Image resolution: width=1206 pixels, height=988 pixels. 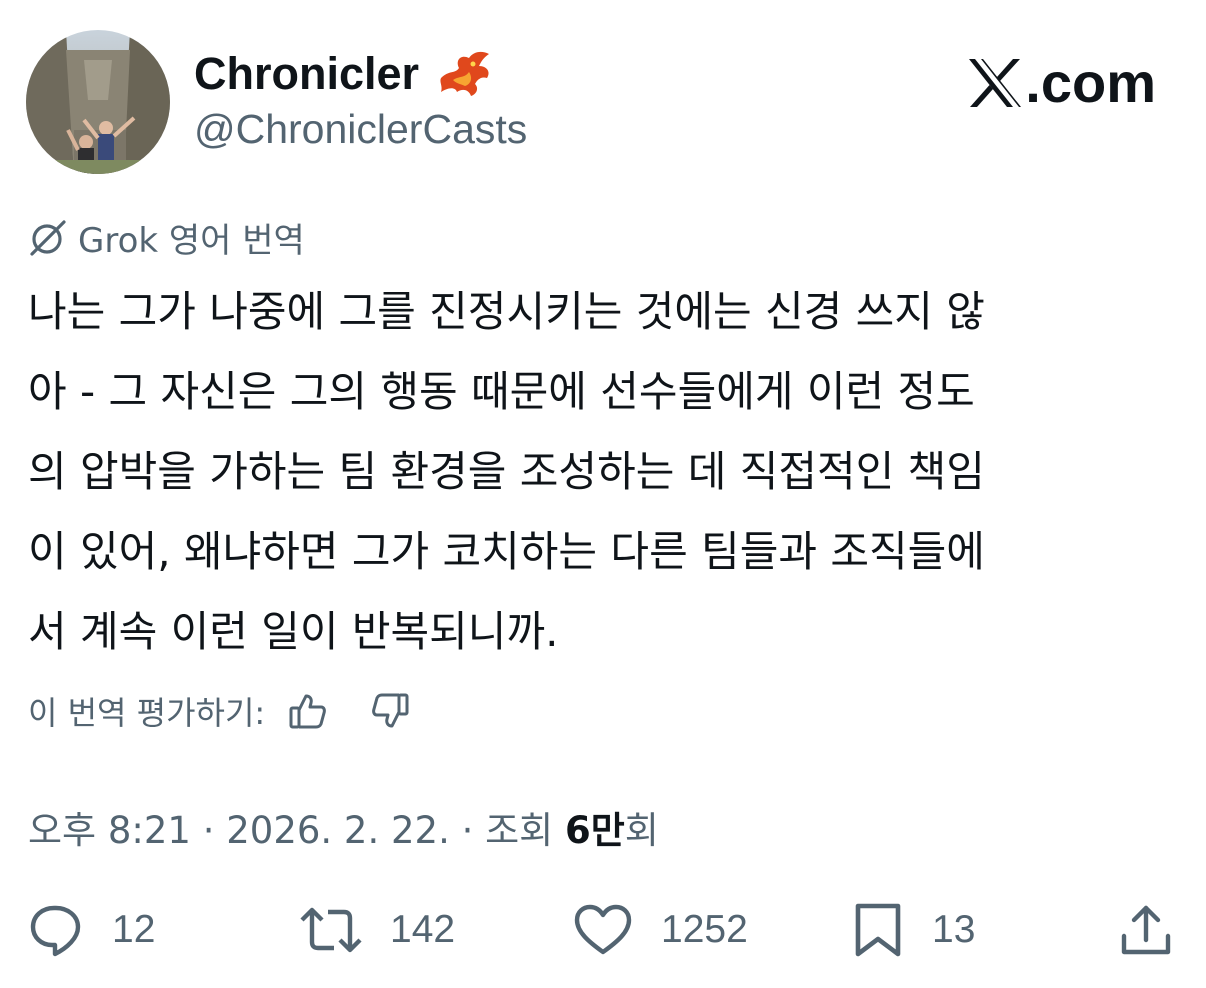 What do you see at coordinates (913, 930) in the screenshot?
I see `bookmark-button: 13` at bounding box center [913, 930].